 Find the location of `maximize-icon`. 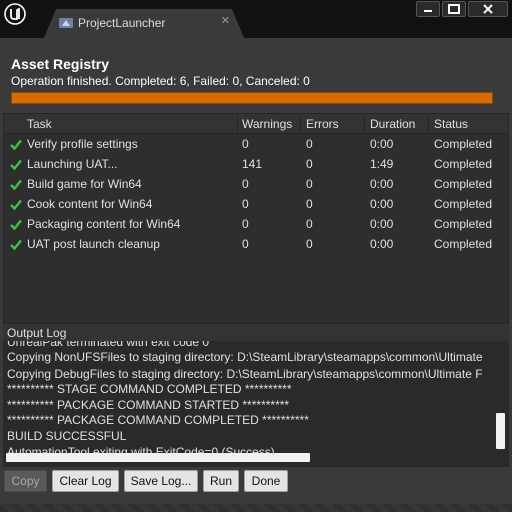

maximize-icon is located at coordinates (454, 9).